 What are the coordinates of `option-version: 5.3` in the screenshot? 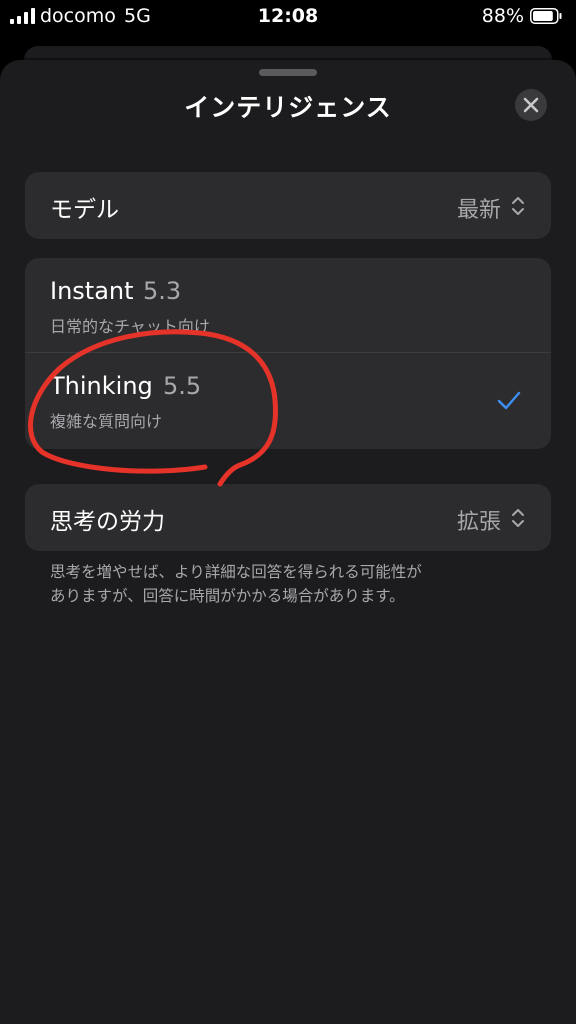 It's located at (162, 291).